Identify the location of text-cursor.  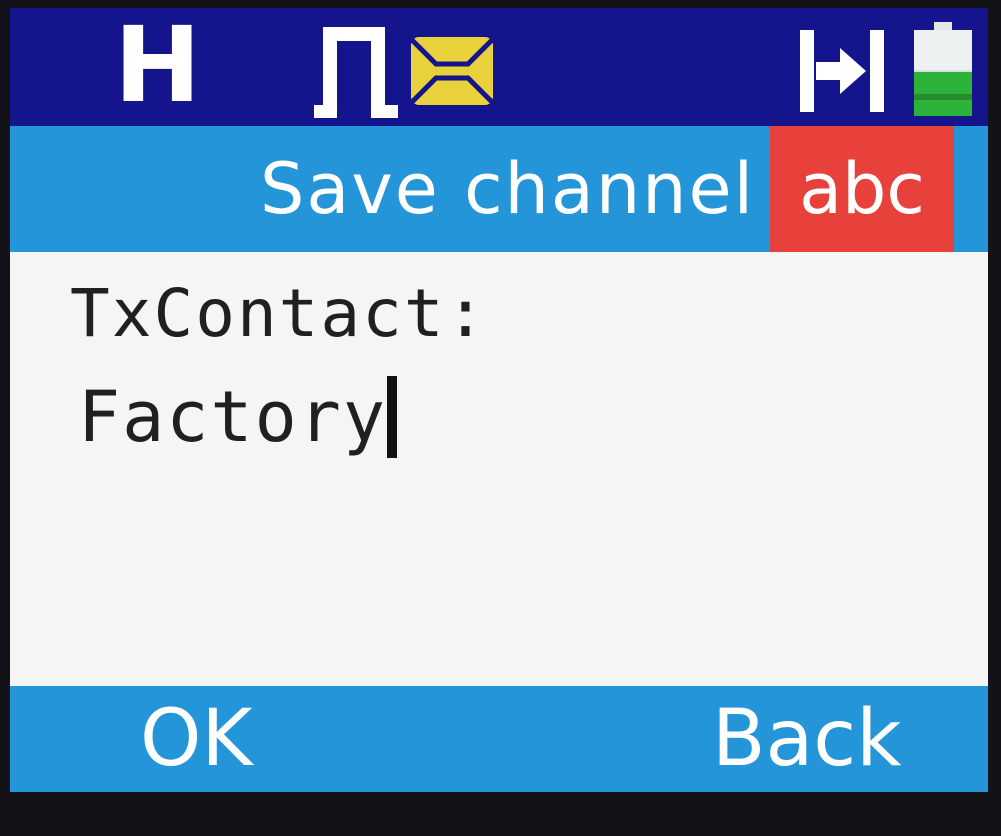
(392, 417).